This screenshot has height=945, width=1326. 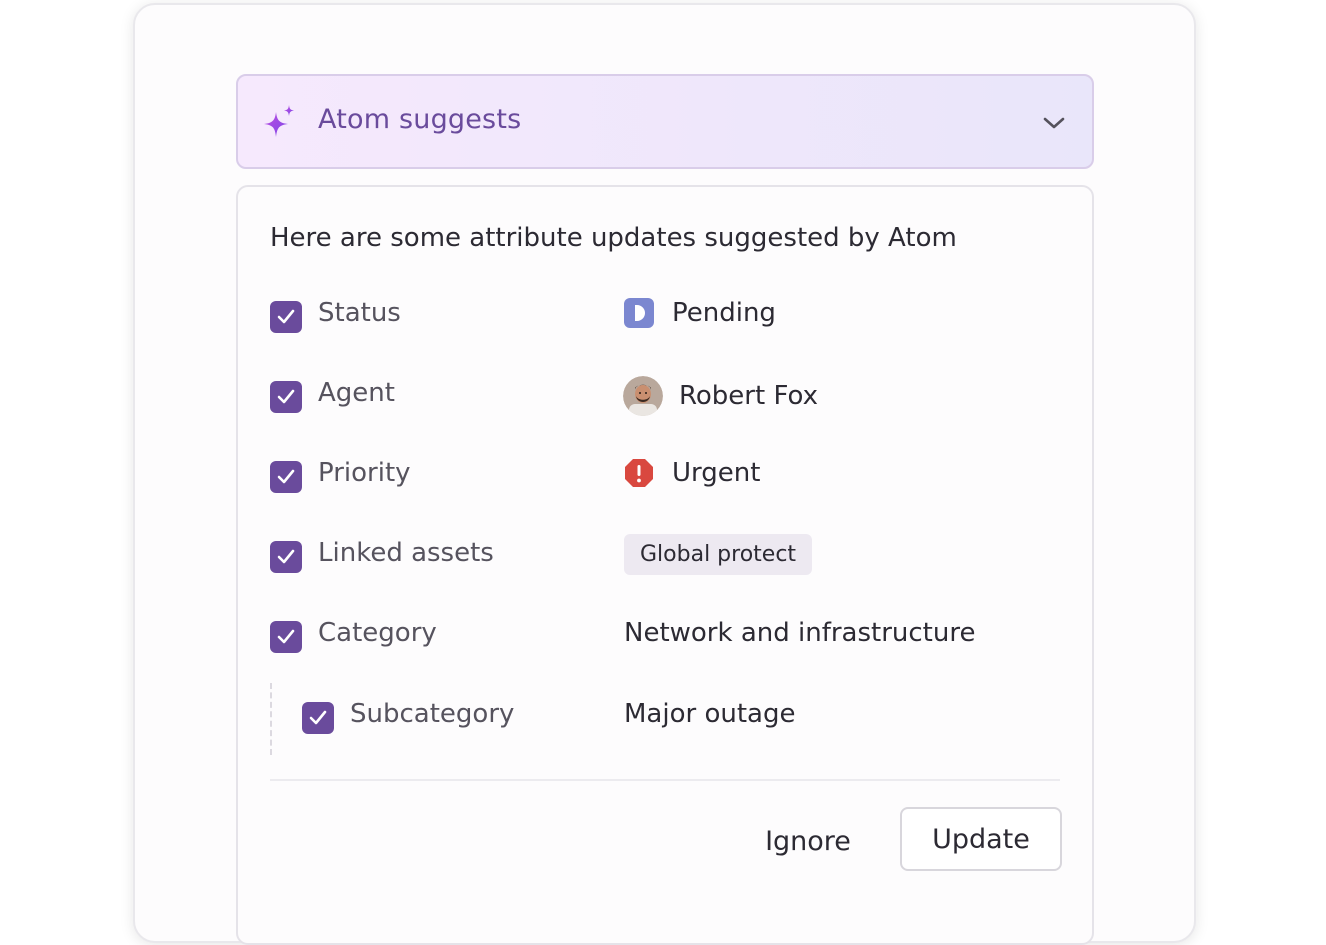 I want to click on category-value-text: Network and infrastructure, so click(x=800, y=633).